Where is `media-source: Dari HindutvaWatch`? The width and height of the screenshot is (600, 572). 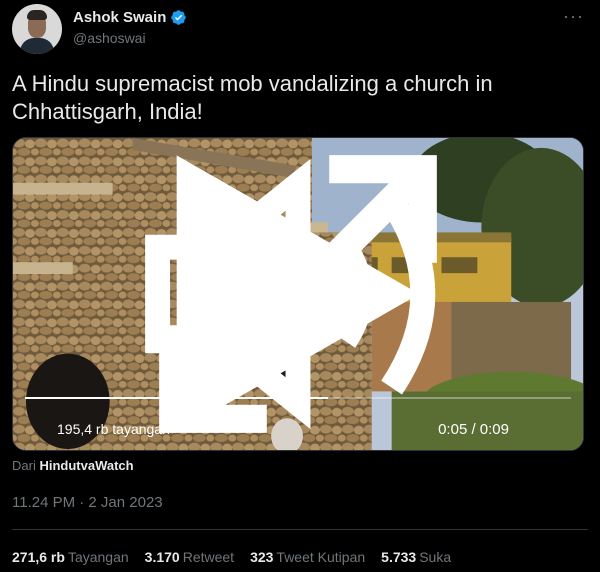 media-source: Dari HindutvaWatch is located at coordinates (73, 465).